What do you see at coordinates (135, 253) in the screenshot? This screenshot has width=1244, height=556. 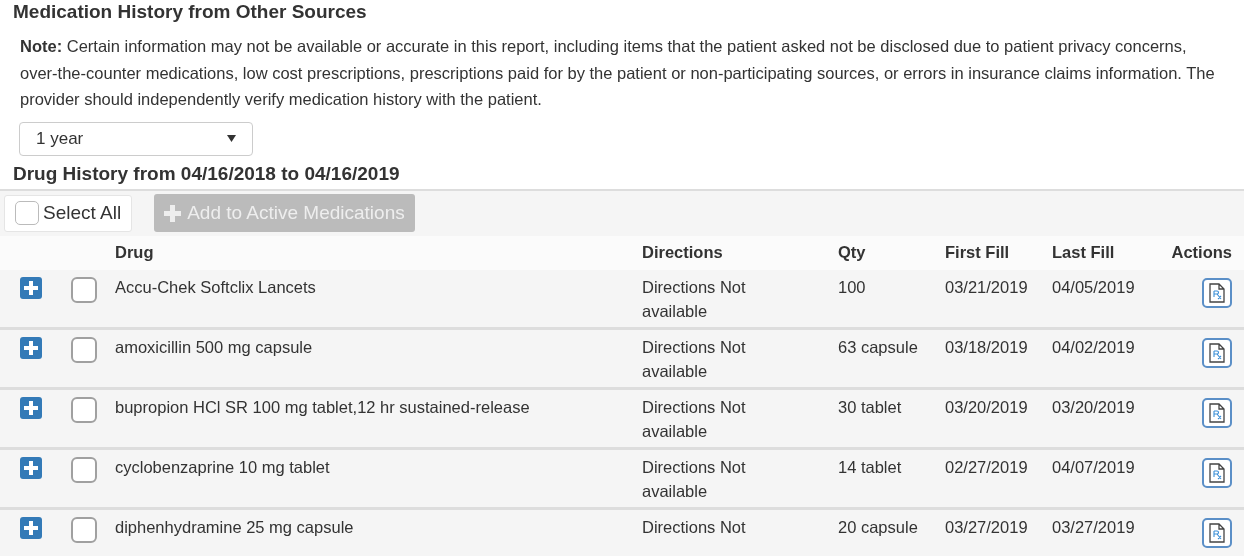 I see `column-header: Drug` at bounding box center [135, 253].